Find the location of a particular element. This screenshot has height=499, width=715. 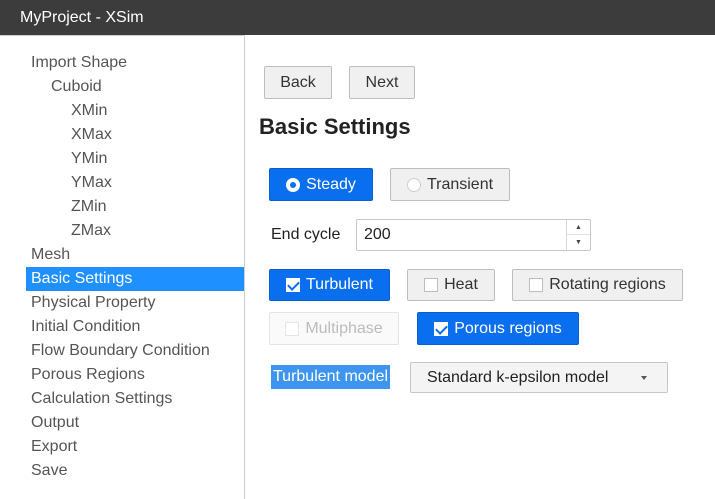

porous-regions-checkbox: Porous regions is located at coordinates (498, 328).